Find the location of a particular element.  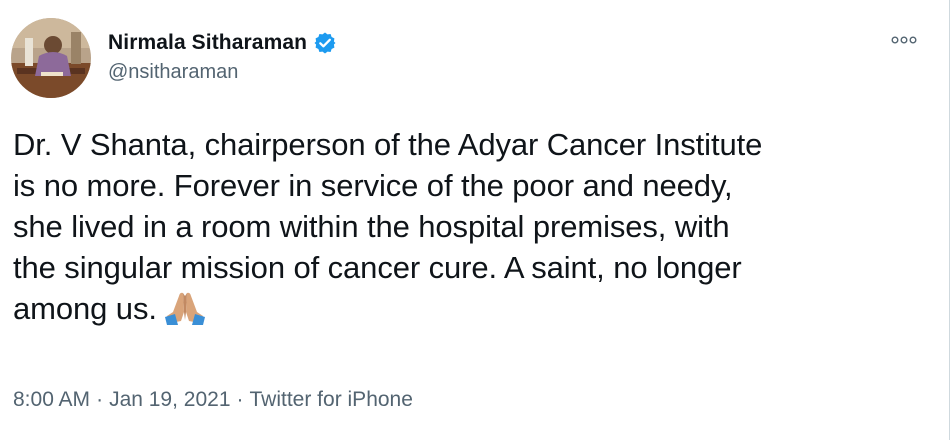

display-name: Nirmala Sitharaman is located at coordinates (207, 43).